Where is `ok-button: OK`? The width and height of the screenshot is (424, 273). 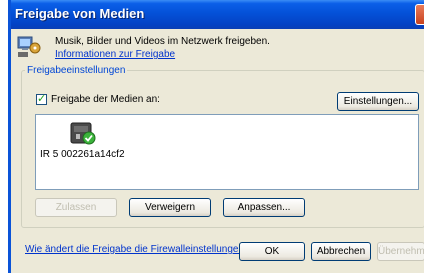 ok-button: OK is located at coordinates (272, 251).